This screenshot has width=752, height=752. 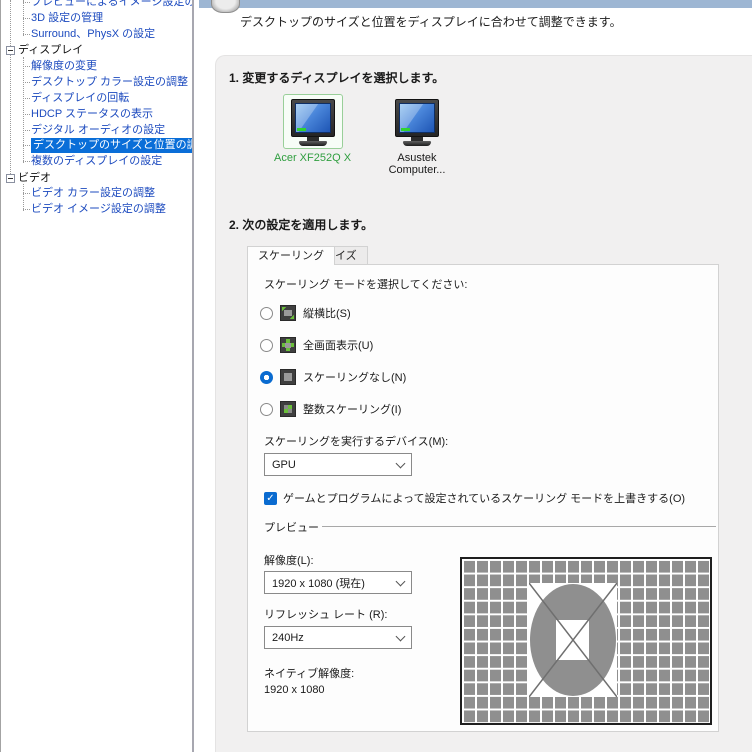 I want to click on sidebar-category-video: ビデオ, so click(x=26, y=178).